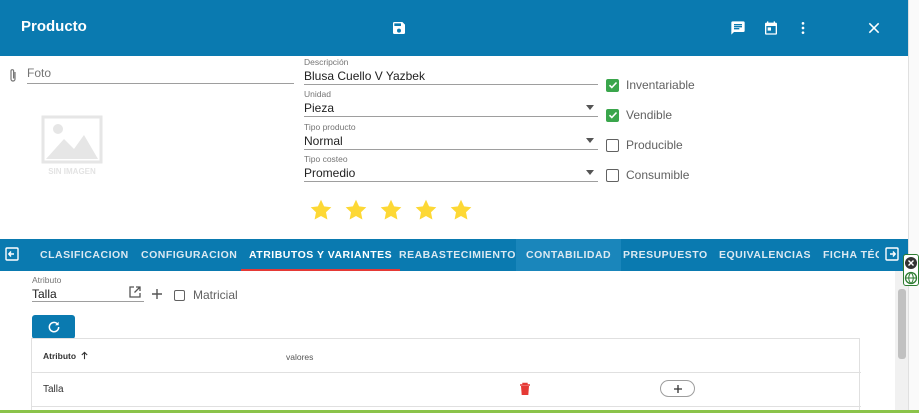 The height and width of the screenshot is (413, 919). What do you see at coordinates (569, 255) in the screenshot?
I see `tab-contabilidad: CONTABILIDAD` at bounding box center [569, 255].